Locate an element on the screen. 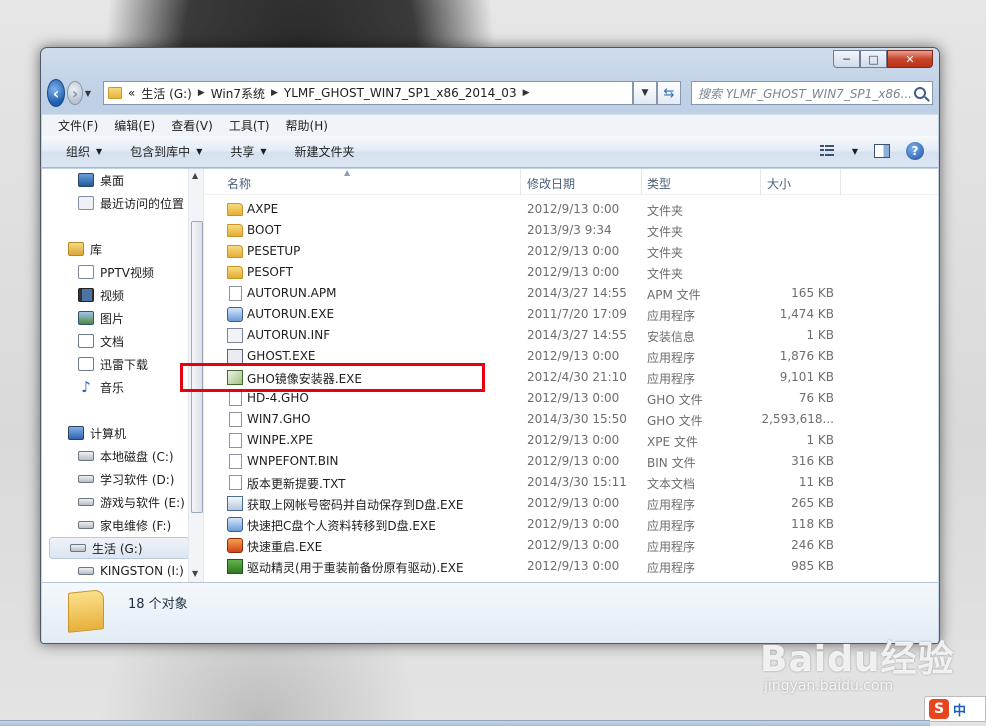  nav-item-pptv: PPTV视频 is located at coordinates (116, 272).